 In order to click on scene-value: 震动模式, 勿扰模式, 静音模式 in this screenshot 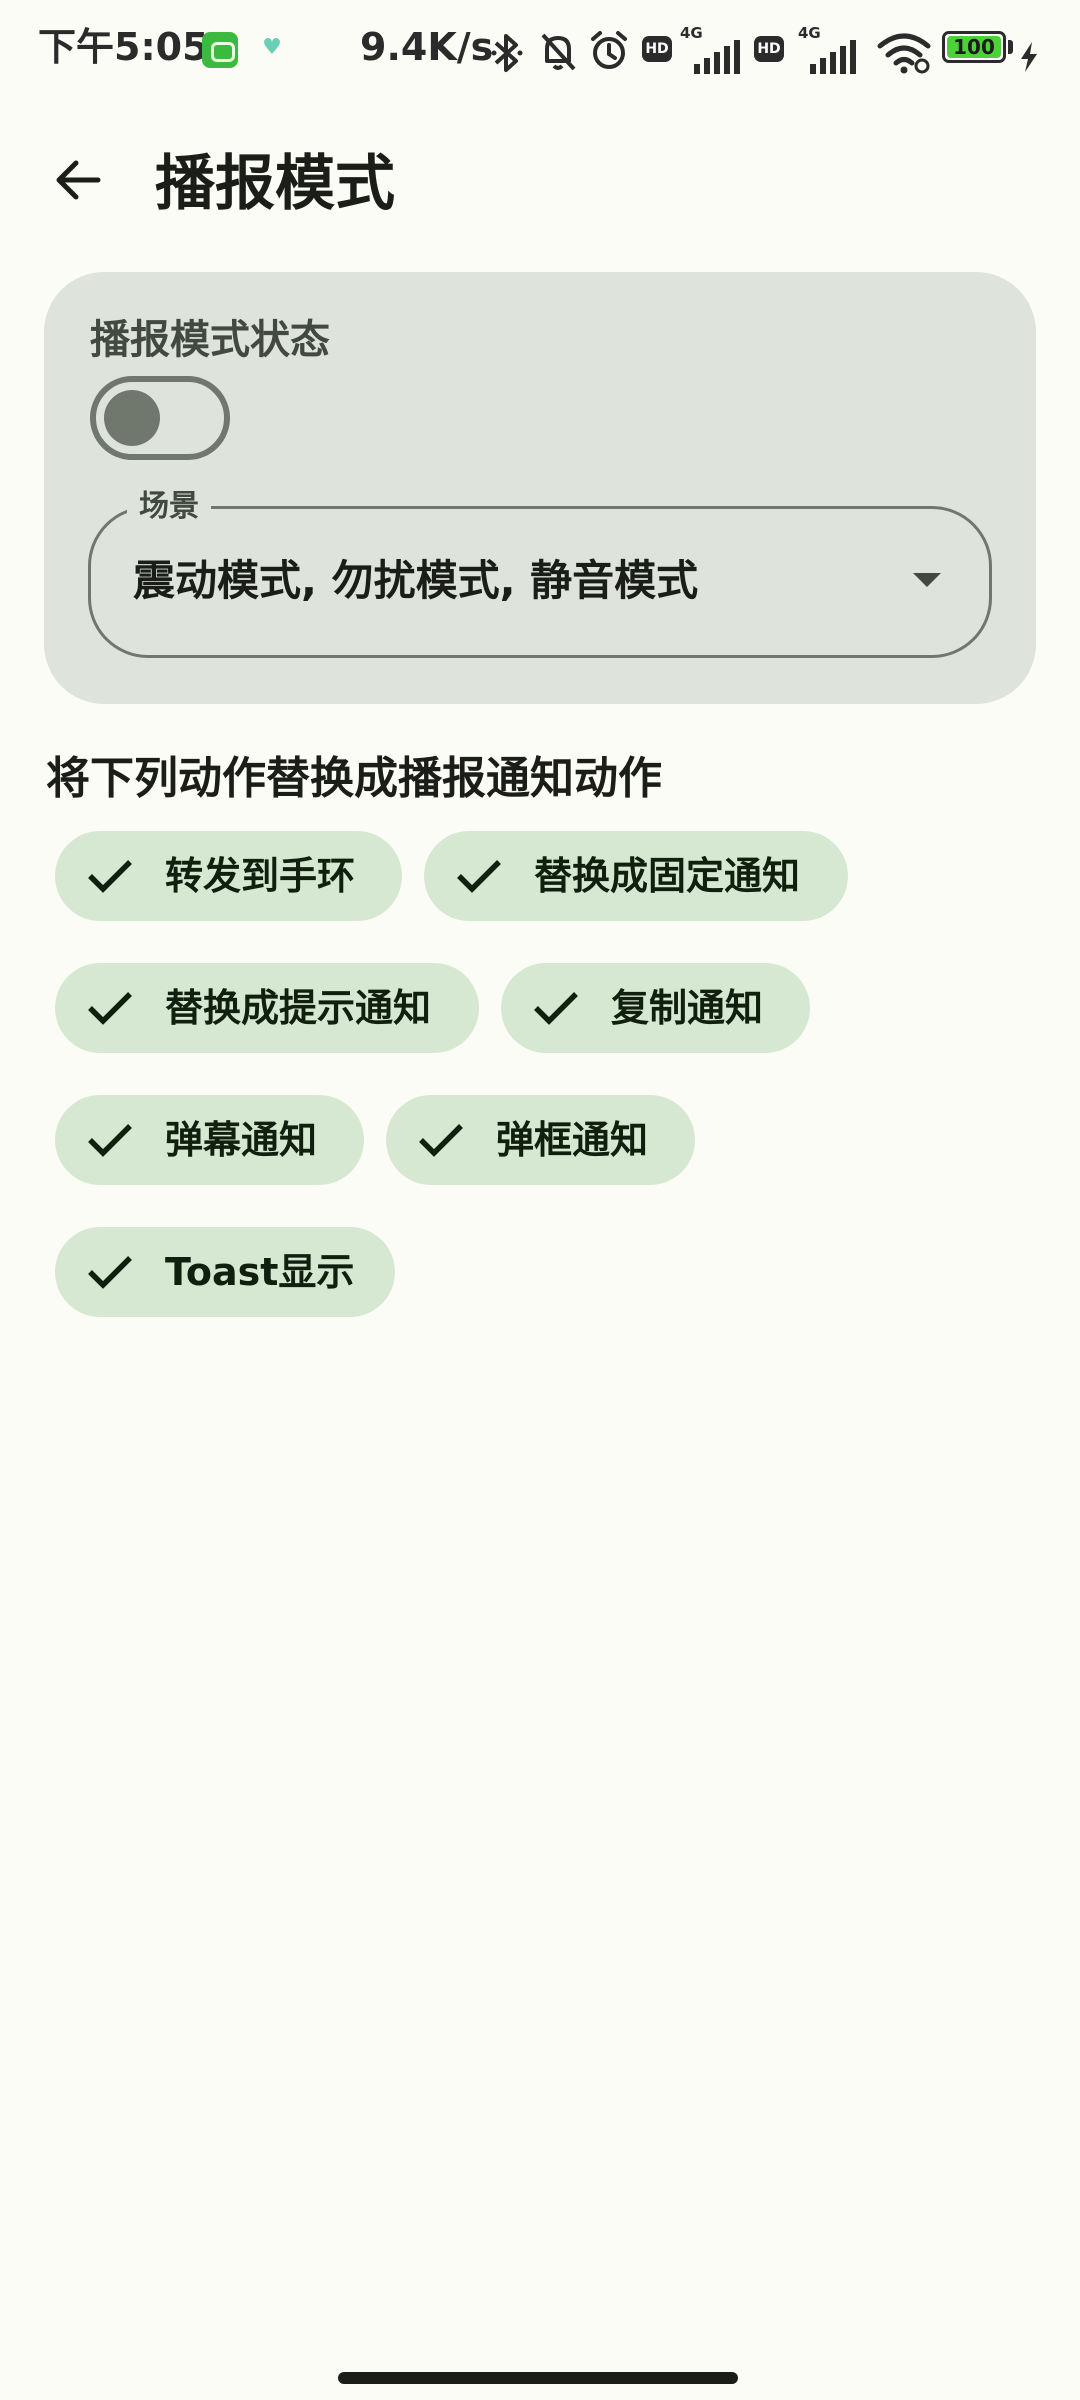, I will do `click(416, 580)`.